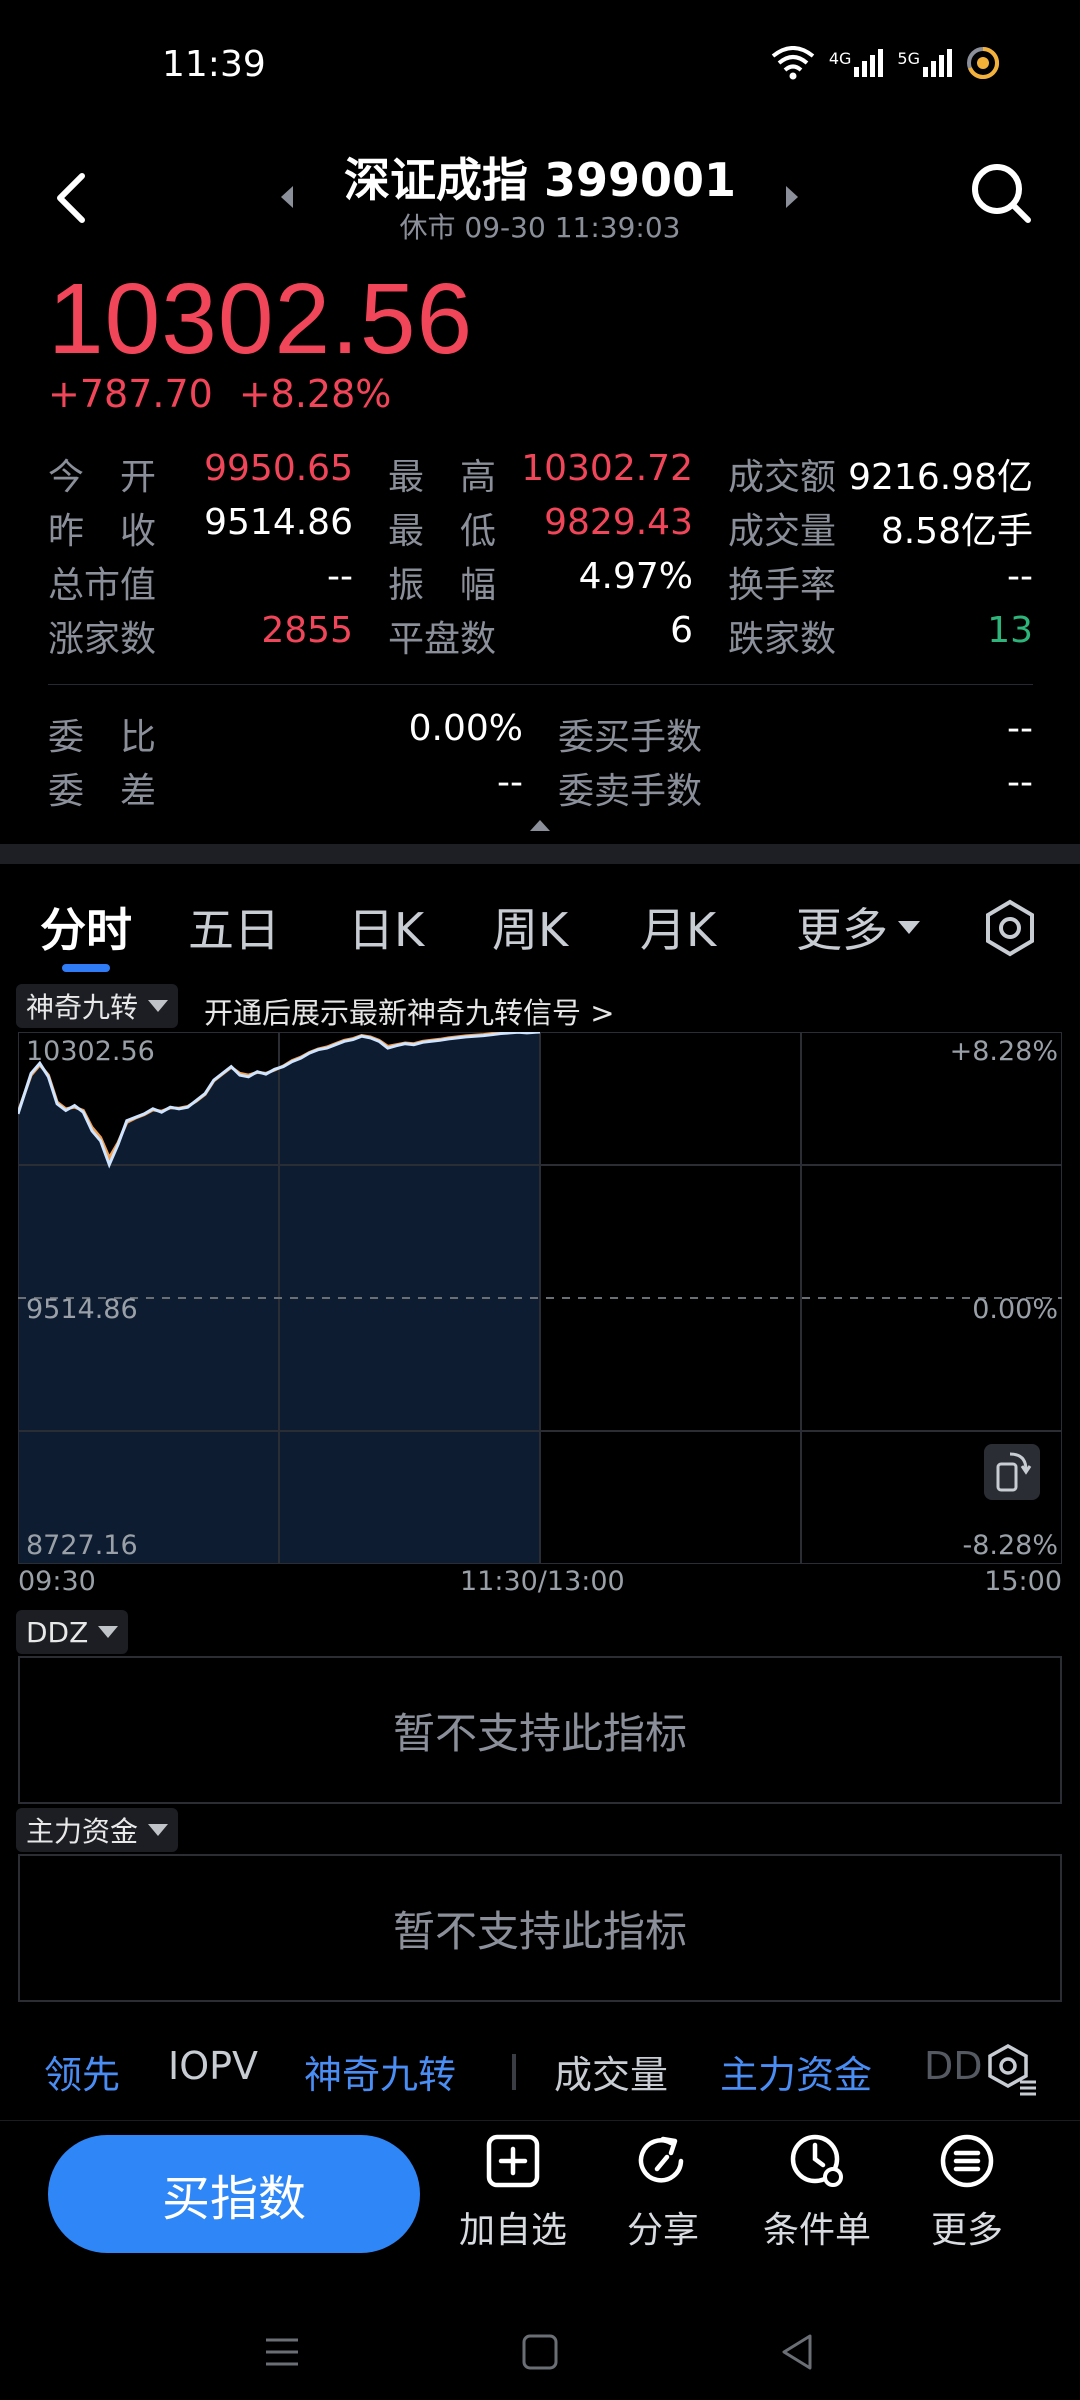  Describe the element at coordinates (1011, 2069) in the screenshot. I see `indicator-settings-icon` at that location.